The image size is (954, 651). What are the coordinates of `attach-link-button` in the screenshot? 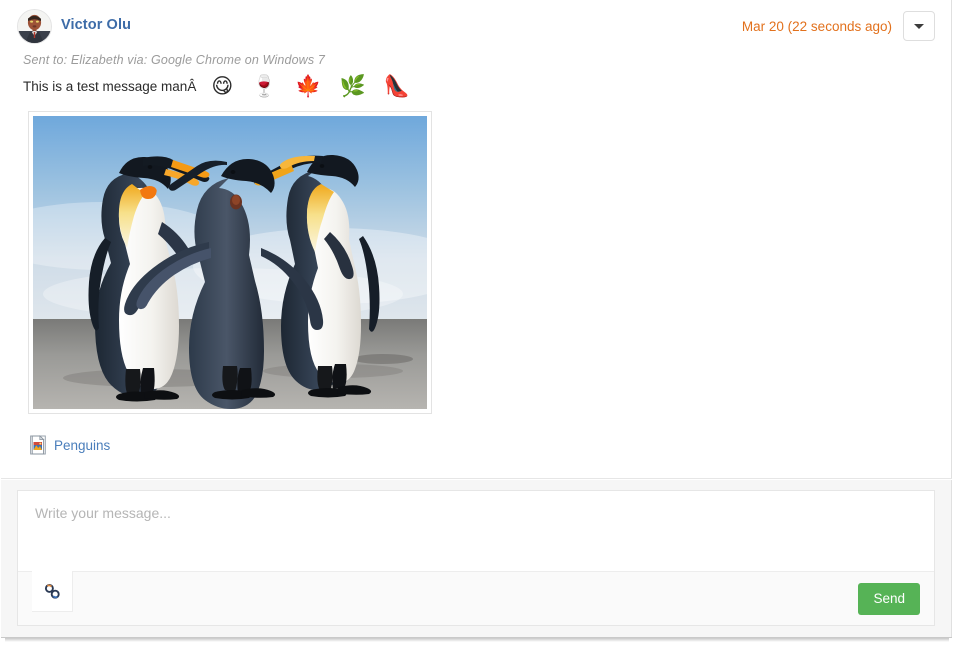 It's located at (52, 591).